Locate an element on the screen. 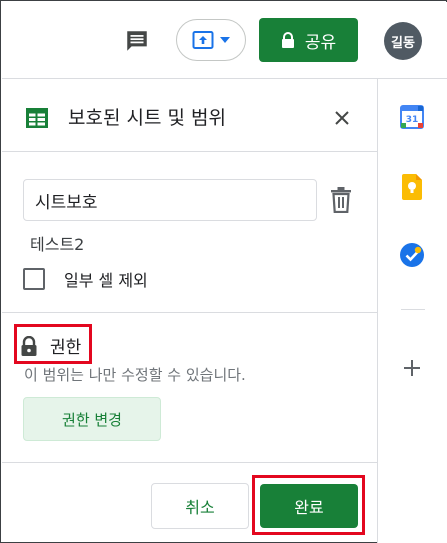 The width and height of the screenshot is (447, 543). comment-button is located at coordinates (137, 41).